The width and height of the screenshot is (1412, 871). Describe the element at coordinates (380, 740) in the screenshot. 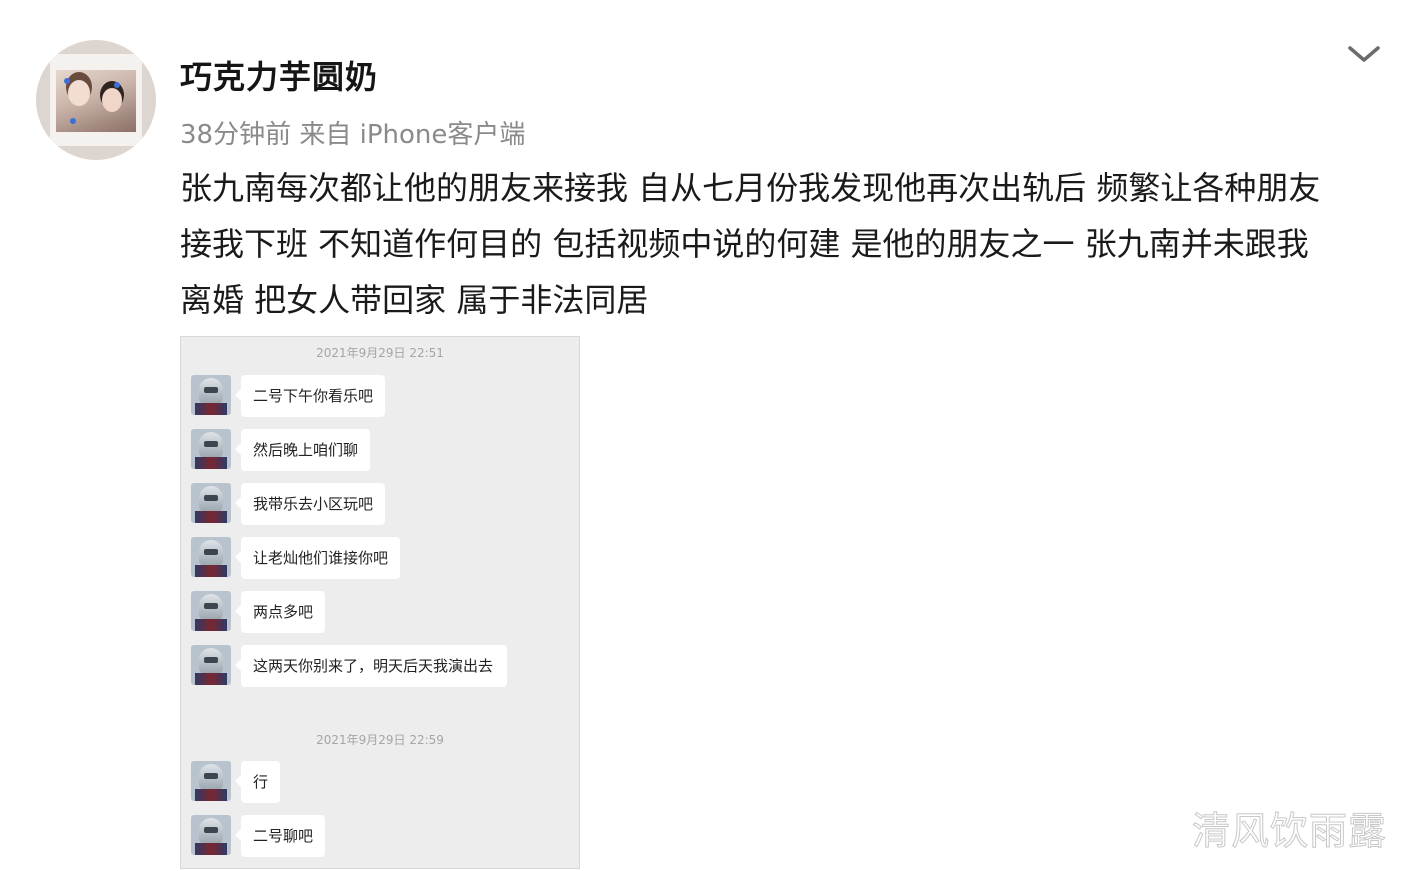

I see `chat-timestamp: 2021年9月29日 22:59` at that location.